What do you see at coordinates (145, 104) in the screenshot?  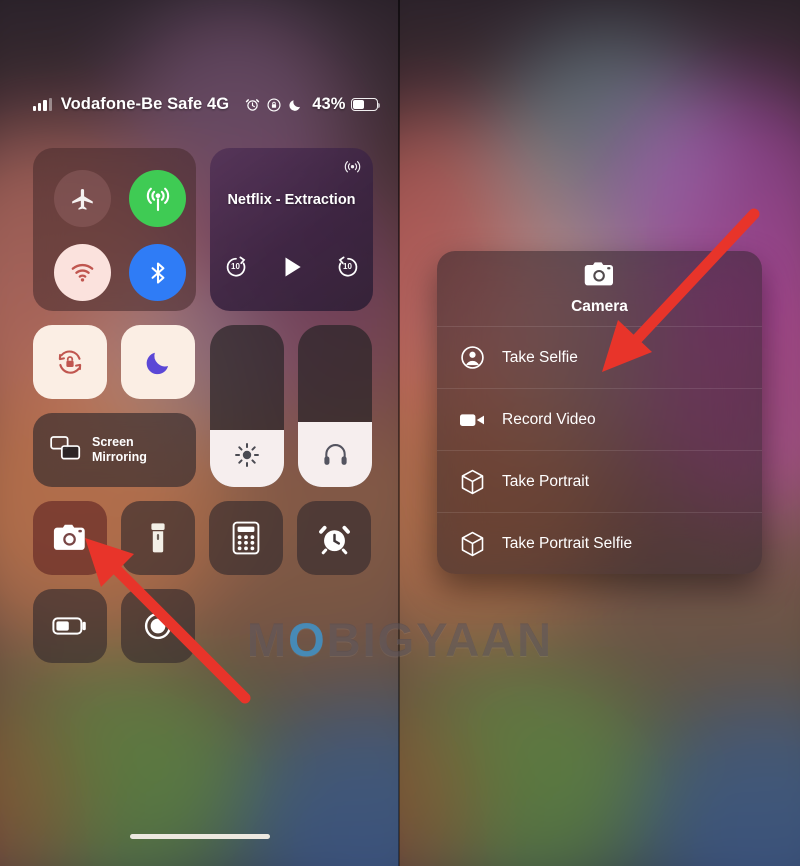 I see `carrier-label: Vodafone-Be Safe 4G` at bounding box center [145, 104].